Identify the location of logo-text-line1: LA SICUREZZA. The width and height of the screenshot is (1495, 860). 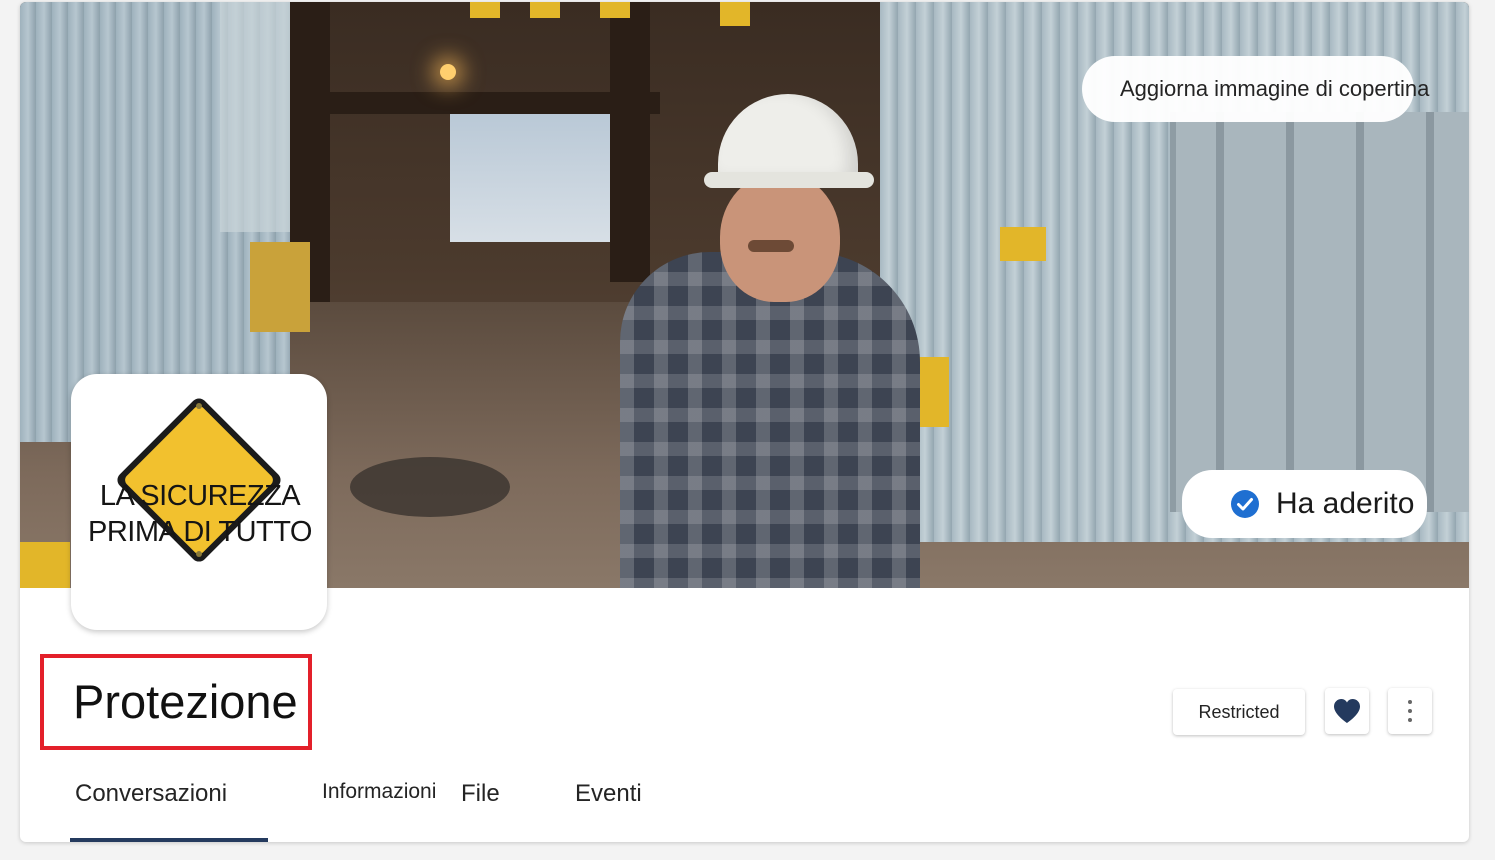
(200, 496).